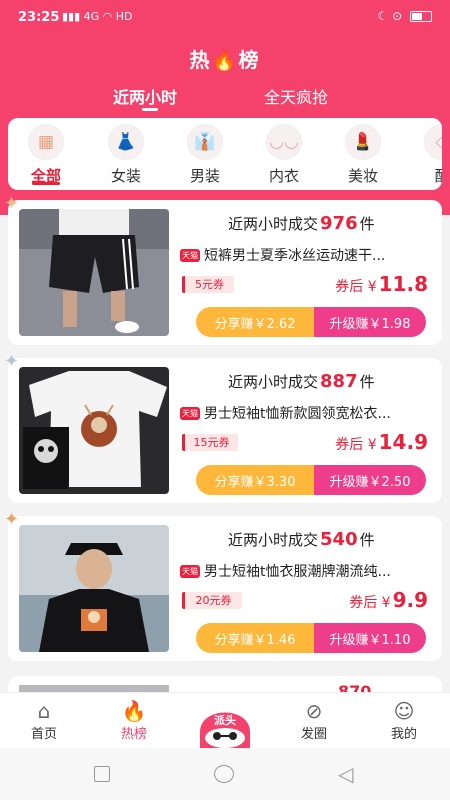 The image size is (450, 800). I want to click on sales-count: 近两小时成交 887 件, so click(301, 381).